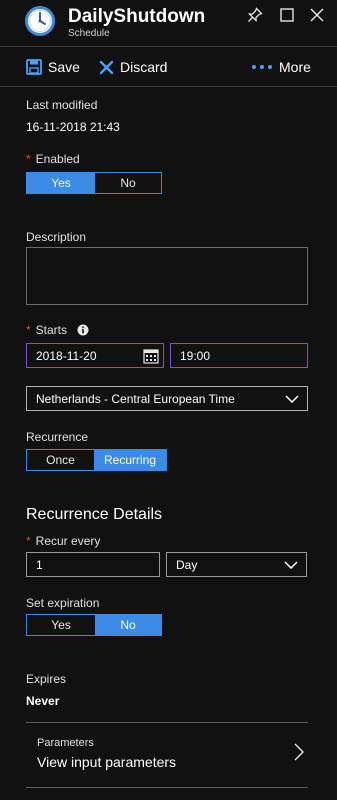 This screenshot has width=337, height=800. I want to click on save-icon, so click(34, 67).